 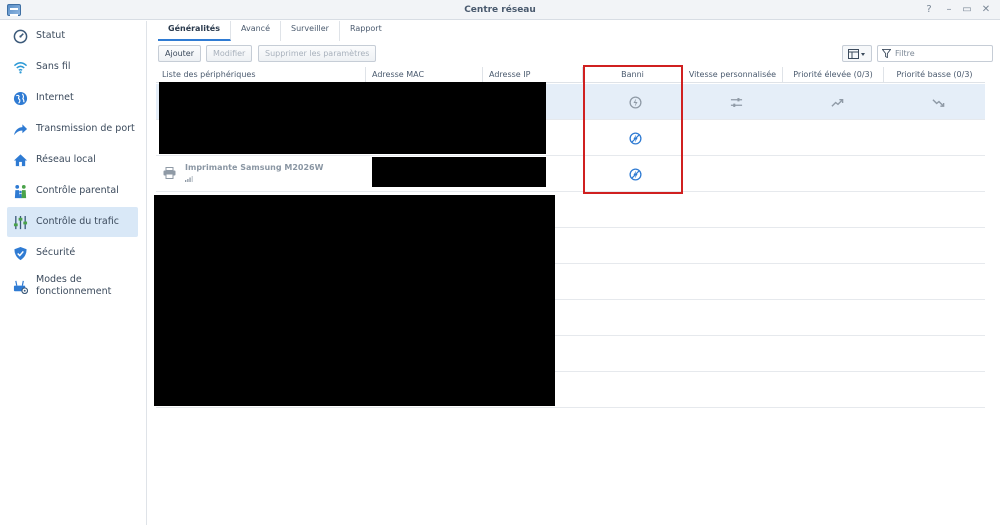 I want to click on sidebar-item-transmission-de-port: Transmission de port, so click(x=72, y=129).